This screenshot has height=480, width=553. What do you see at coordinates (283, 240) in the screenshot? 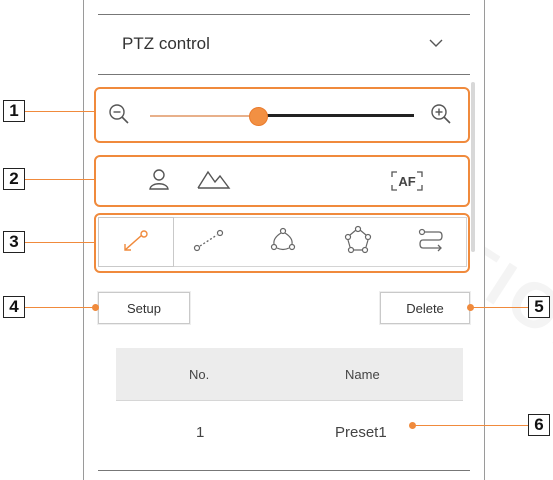
I see `group-icon` at bounding box center [283, 240].